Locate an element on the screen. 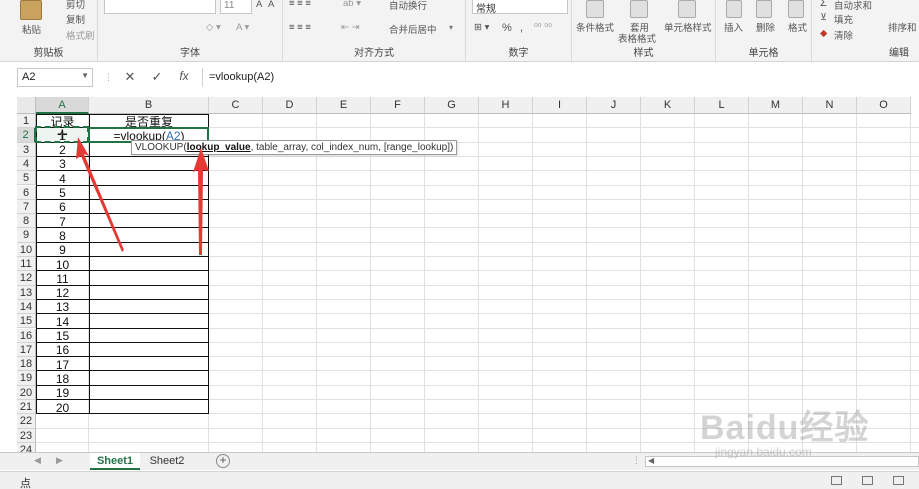 The image size is (919, 489). clear-icon: ◆ is located at coordinates (823, 33).